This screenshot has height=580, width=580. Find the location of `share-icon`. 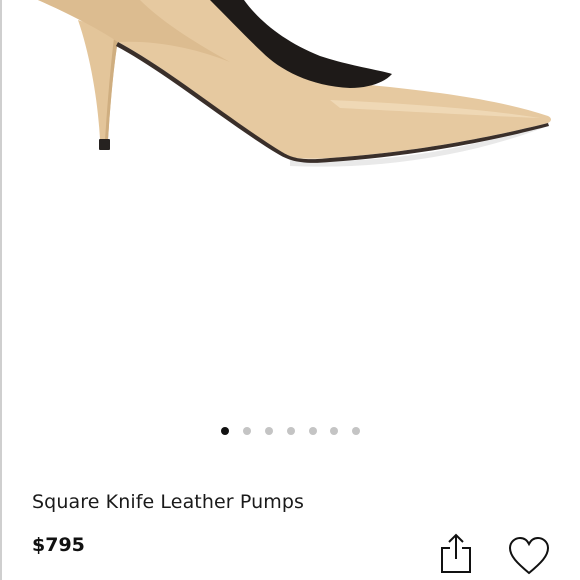

share-icon is located at coordinates (456, 553).